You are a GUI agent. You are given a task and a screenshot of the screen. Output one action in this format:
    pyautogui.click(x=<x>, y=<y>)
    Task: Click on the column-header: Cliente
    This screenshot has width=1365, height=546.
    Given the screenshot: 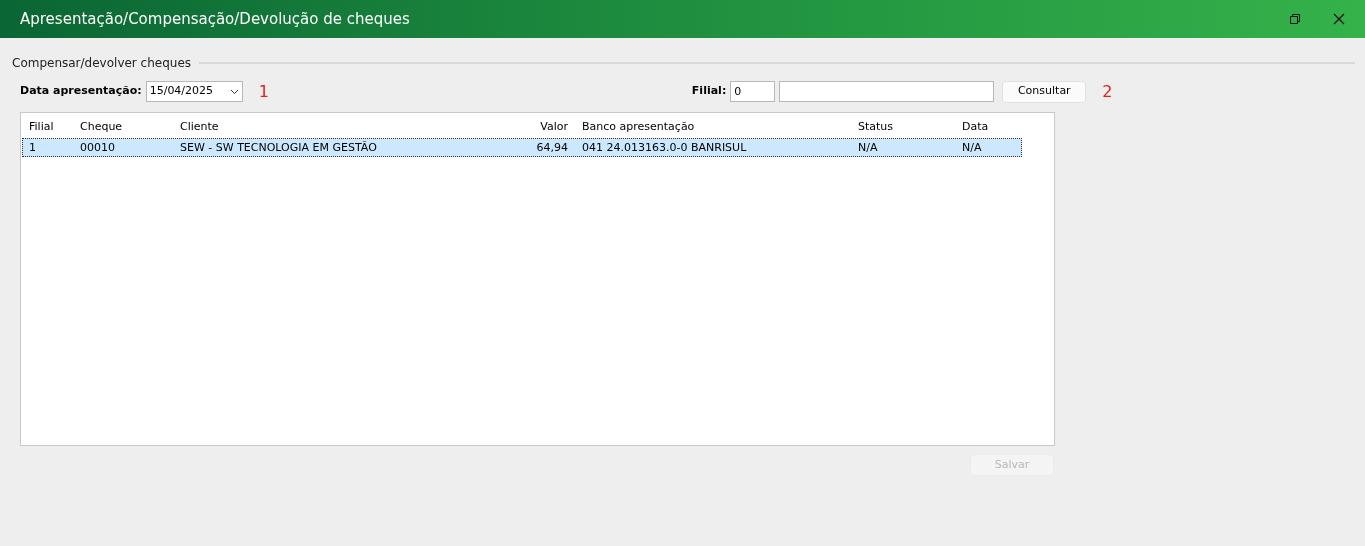 What is the action you would take?
    pyautogui.click(x=330, y=125)
    